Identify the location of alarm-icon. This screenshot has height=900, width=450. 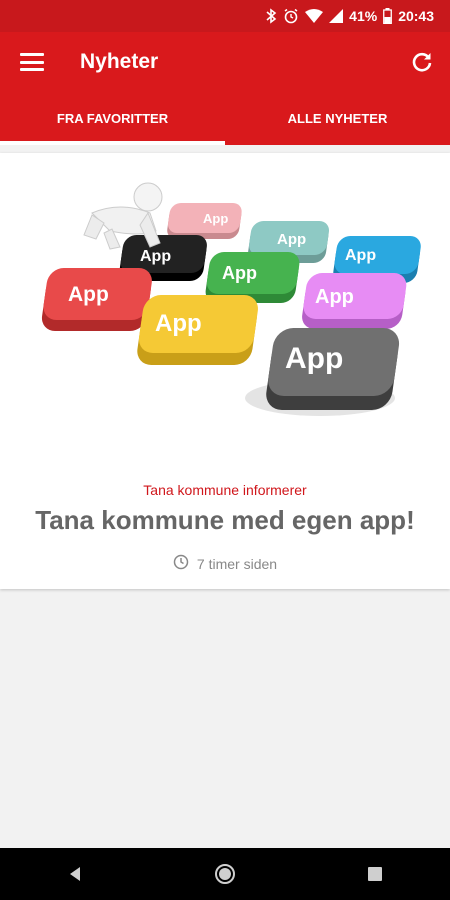
(291, 16).